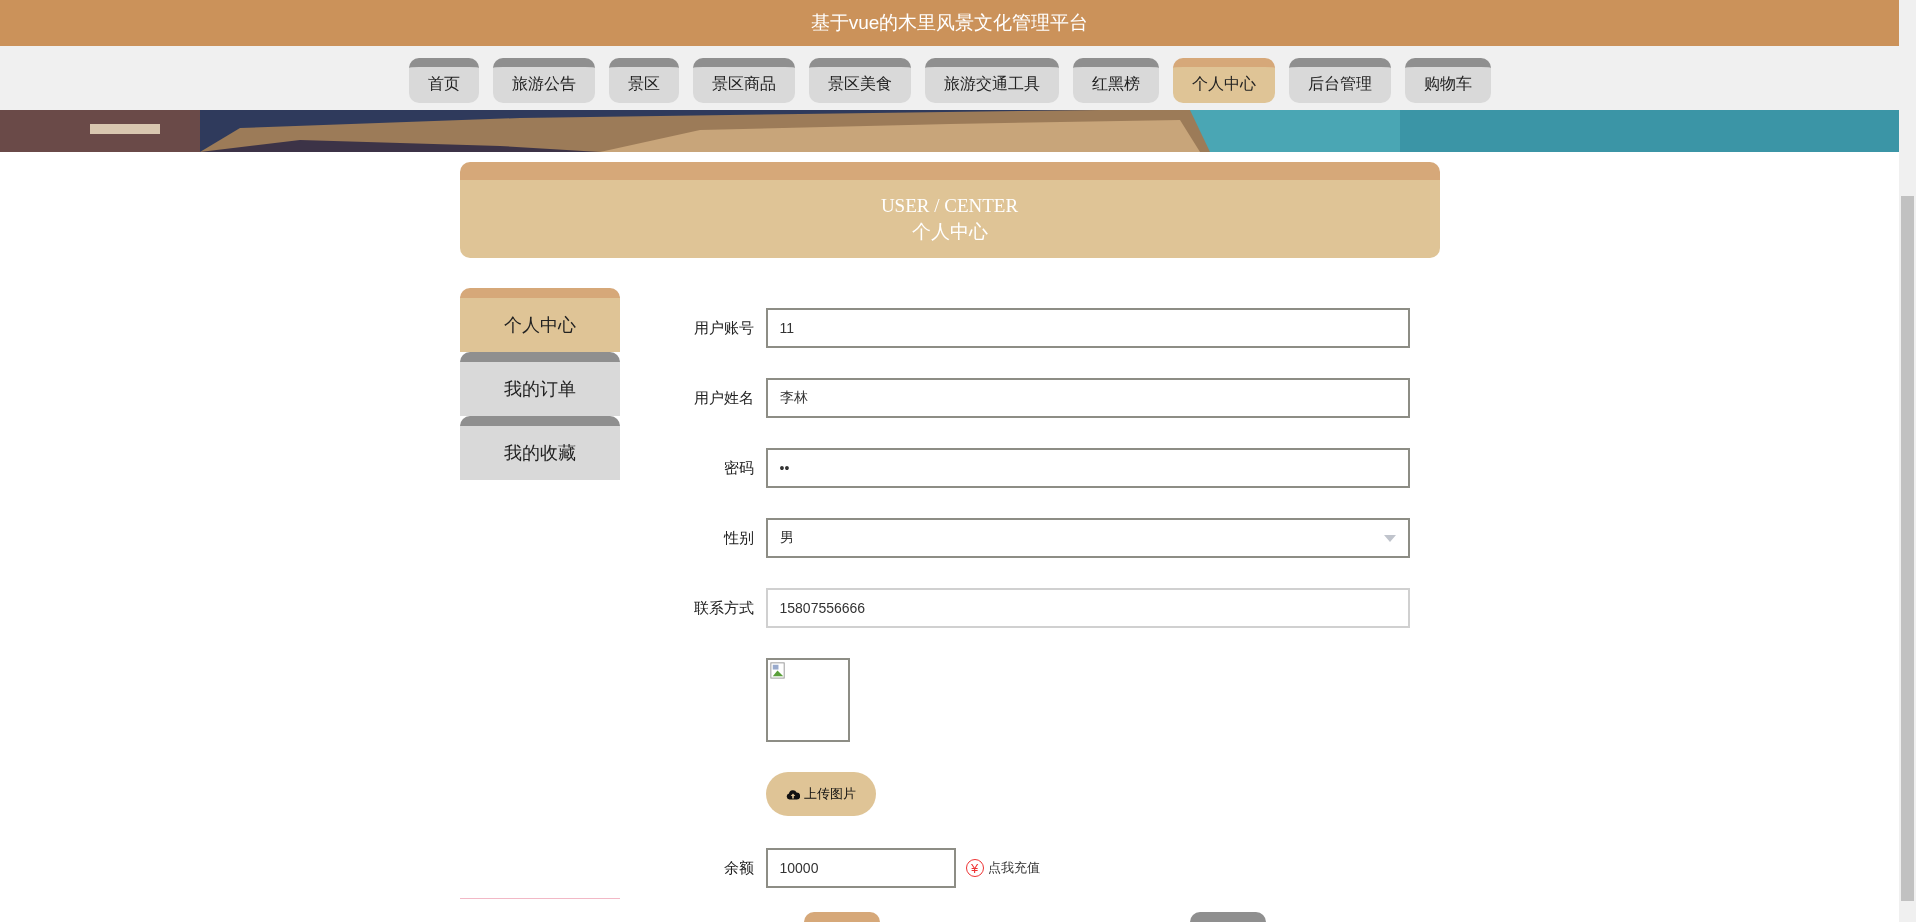 The height and width of the screenshot is (922, 1916). What do you see at coordinates (1223, 80) in the screenshot?
I see `nav-tab: 个人中心` at bounding box center [1223, 80].